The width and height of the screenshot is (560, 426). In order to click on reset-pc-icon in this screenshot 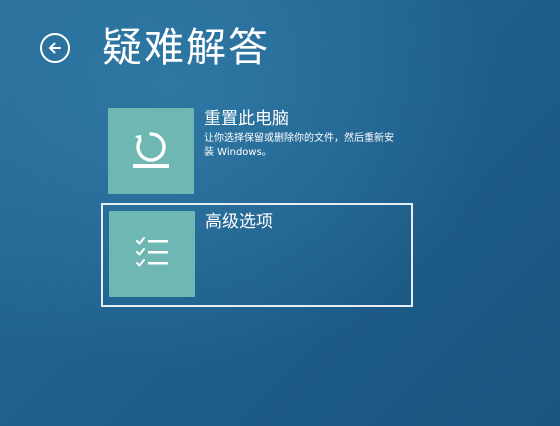, I will do `click(151, 151)`.